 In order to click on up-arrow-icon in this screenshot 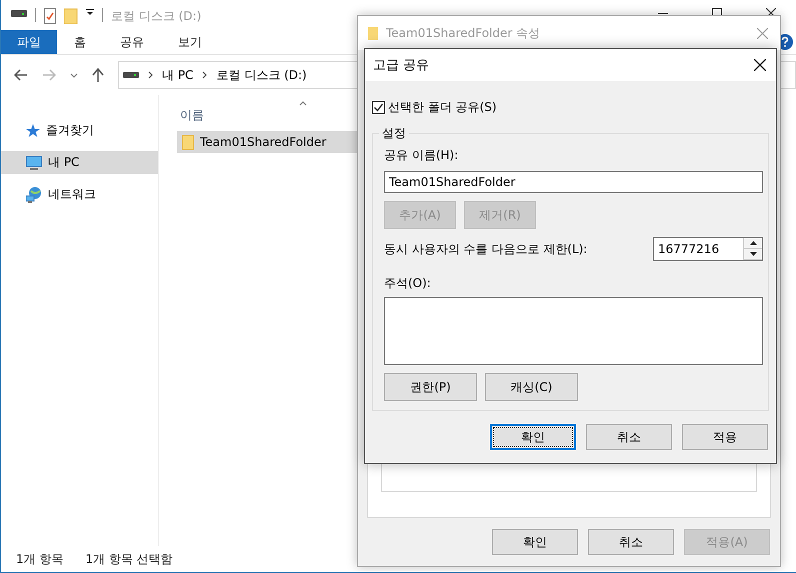, I will do `click(98, 75)`.